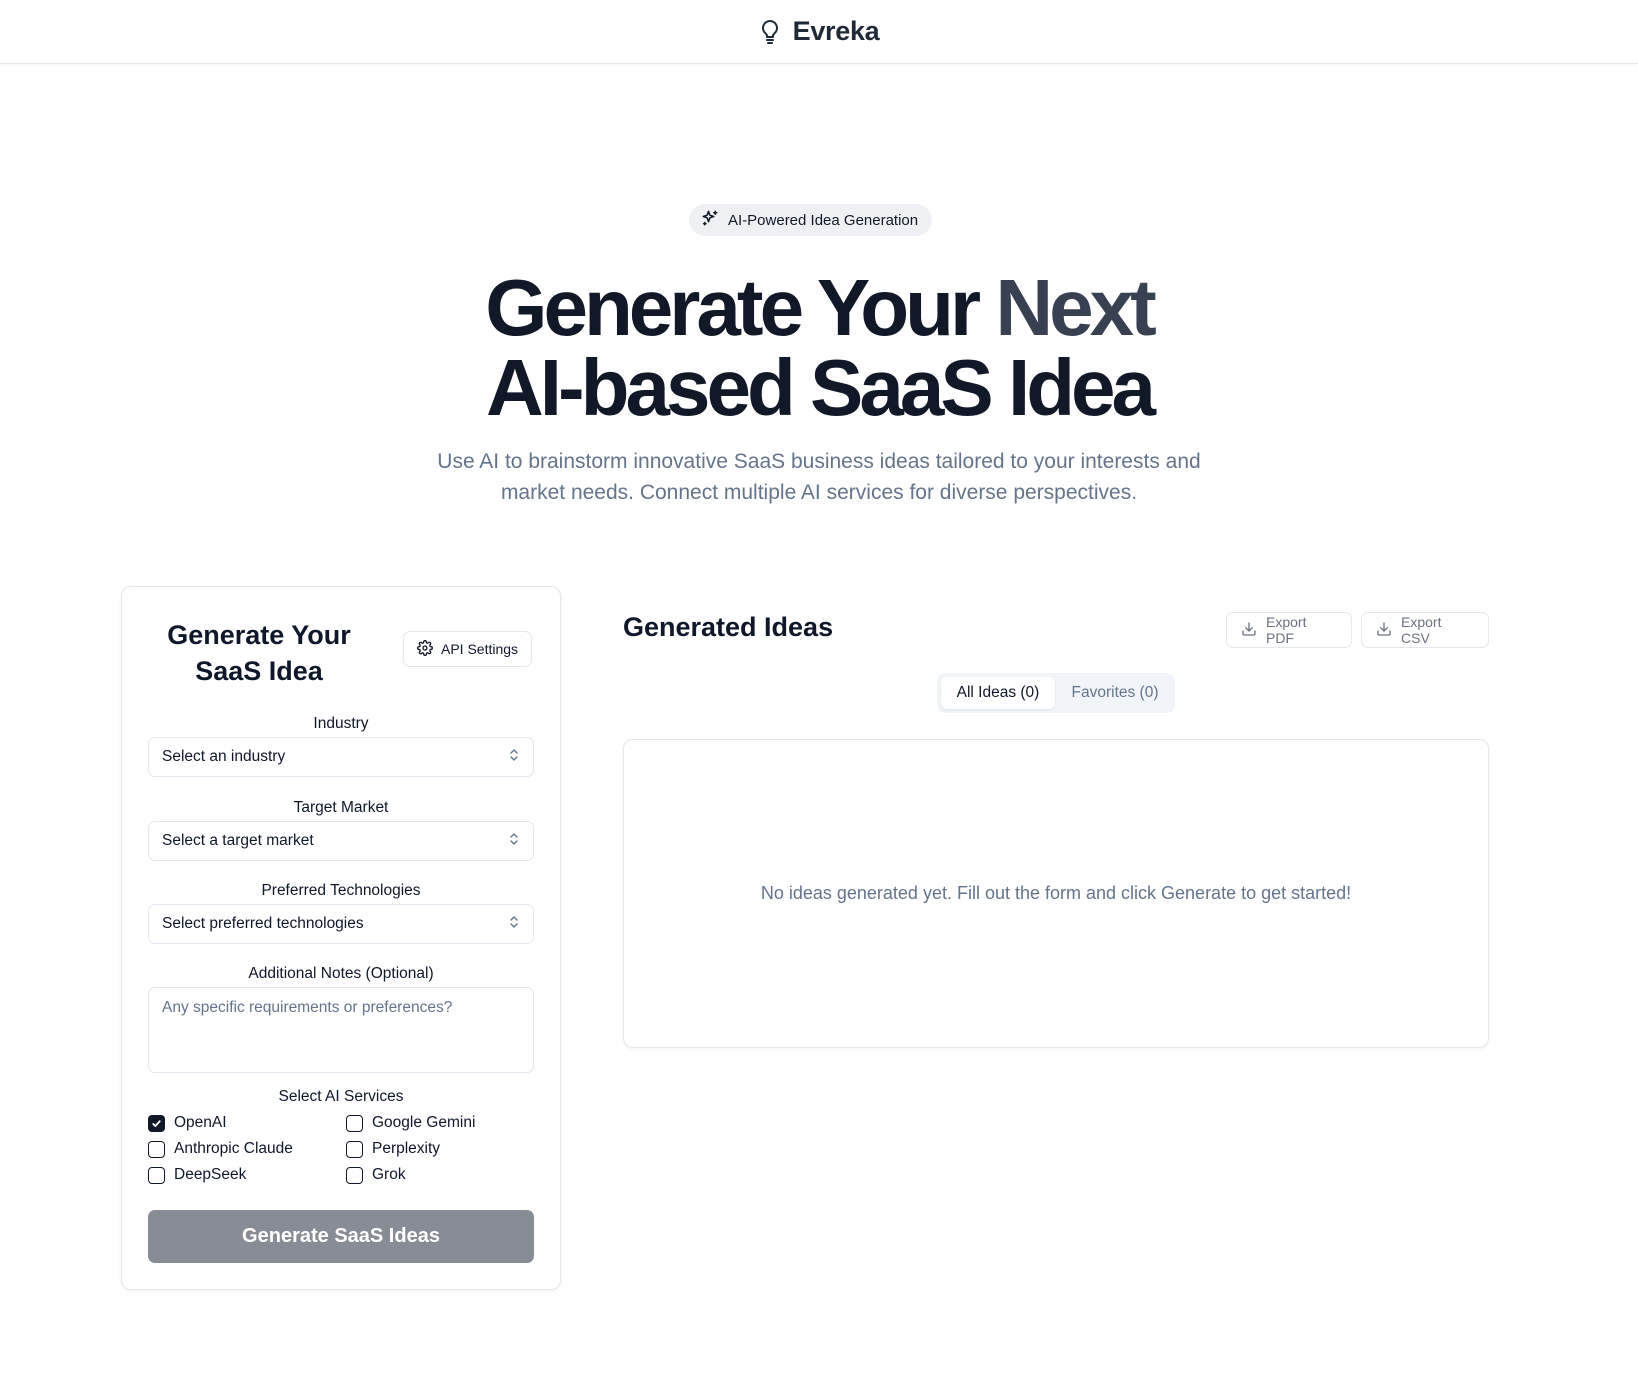 This screenshot has width=1638, height=1380. I want to click on technologies-select: Select preferred technologies, so click(341, 924).